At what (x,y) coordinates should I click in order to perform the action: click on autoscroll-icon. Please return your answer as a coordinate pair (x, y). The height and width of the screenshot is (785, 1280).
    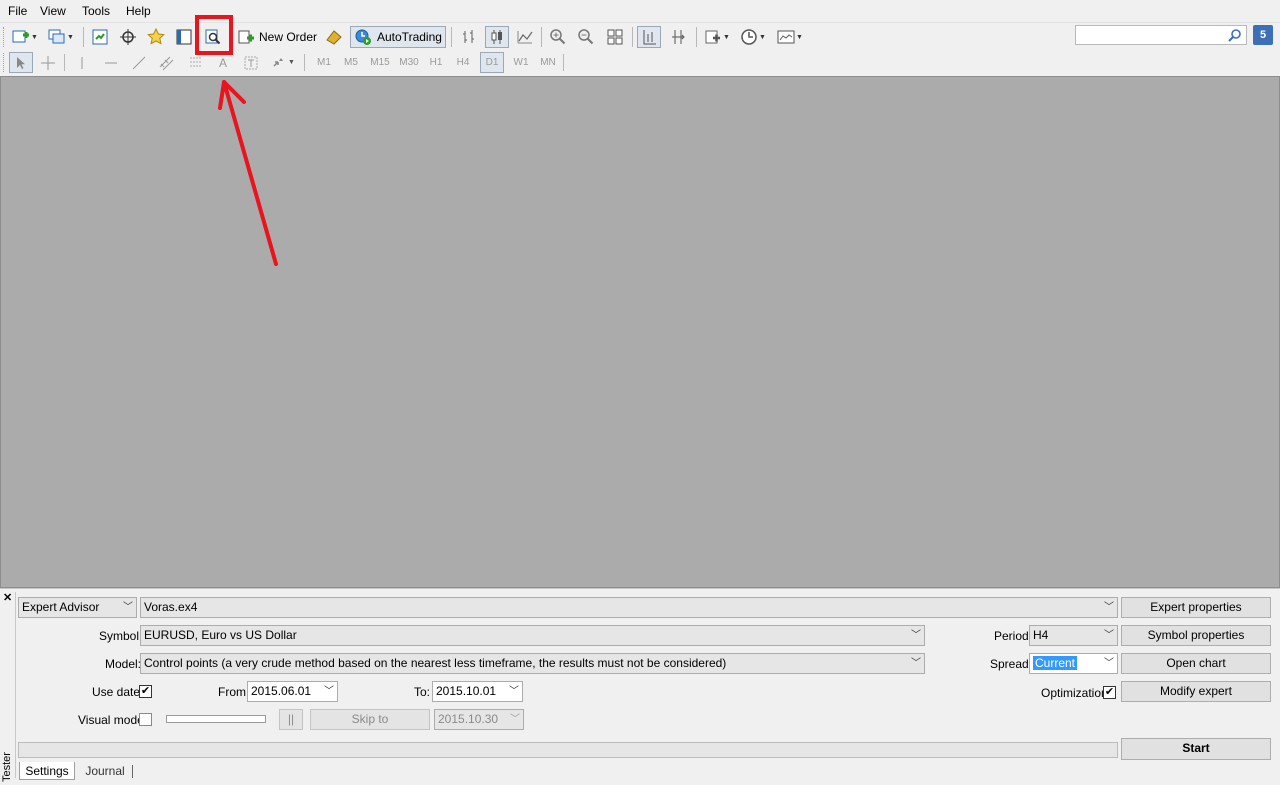
    Looking at the image, I should click on (678, 37).